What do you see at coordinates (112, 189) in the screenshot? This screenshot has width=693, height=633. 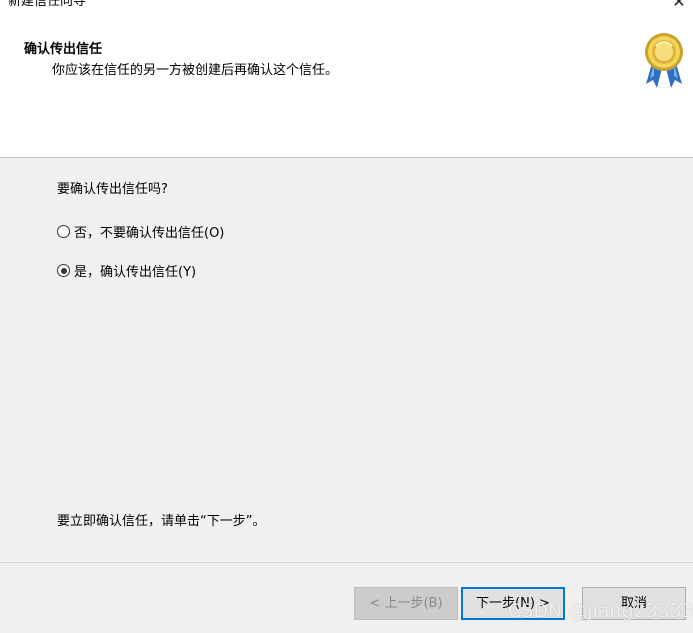 I see `confirm-question: 要确认传出信任吗?` at bounding box center [112, 189].